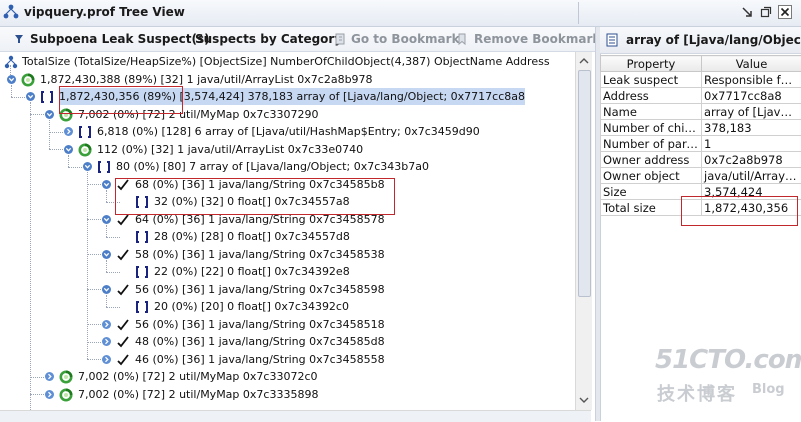 This screenshot has height=422, width=801. What do you see at coordinates (747, 12) in the screenshot?
I see `minimize-to-tray-icon` at bounding box center [747, 12].